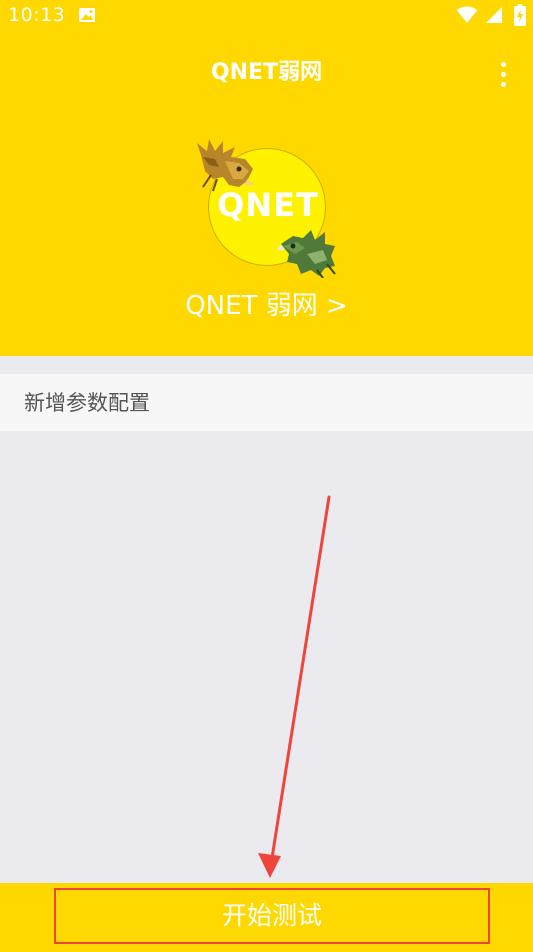 This screenshot has height=952, width=533. I want to click on bottom-bar: 开始测试, so click(266, 917).